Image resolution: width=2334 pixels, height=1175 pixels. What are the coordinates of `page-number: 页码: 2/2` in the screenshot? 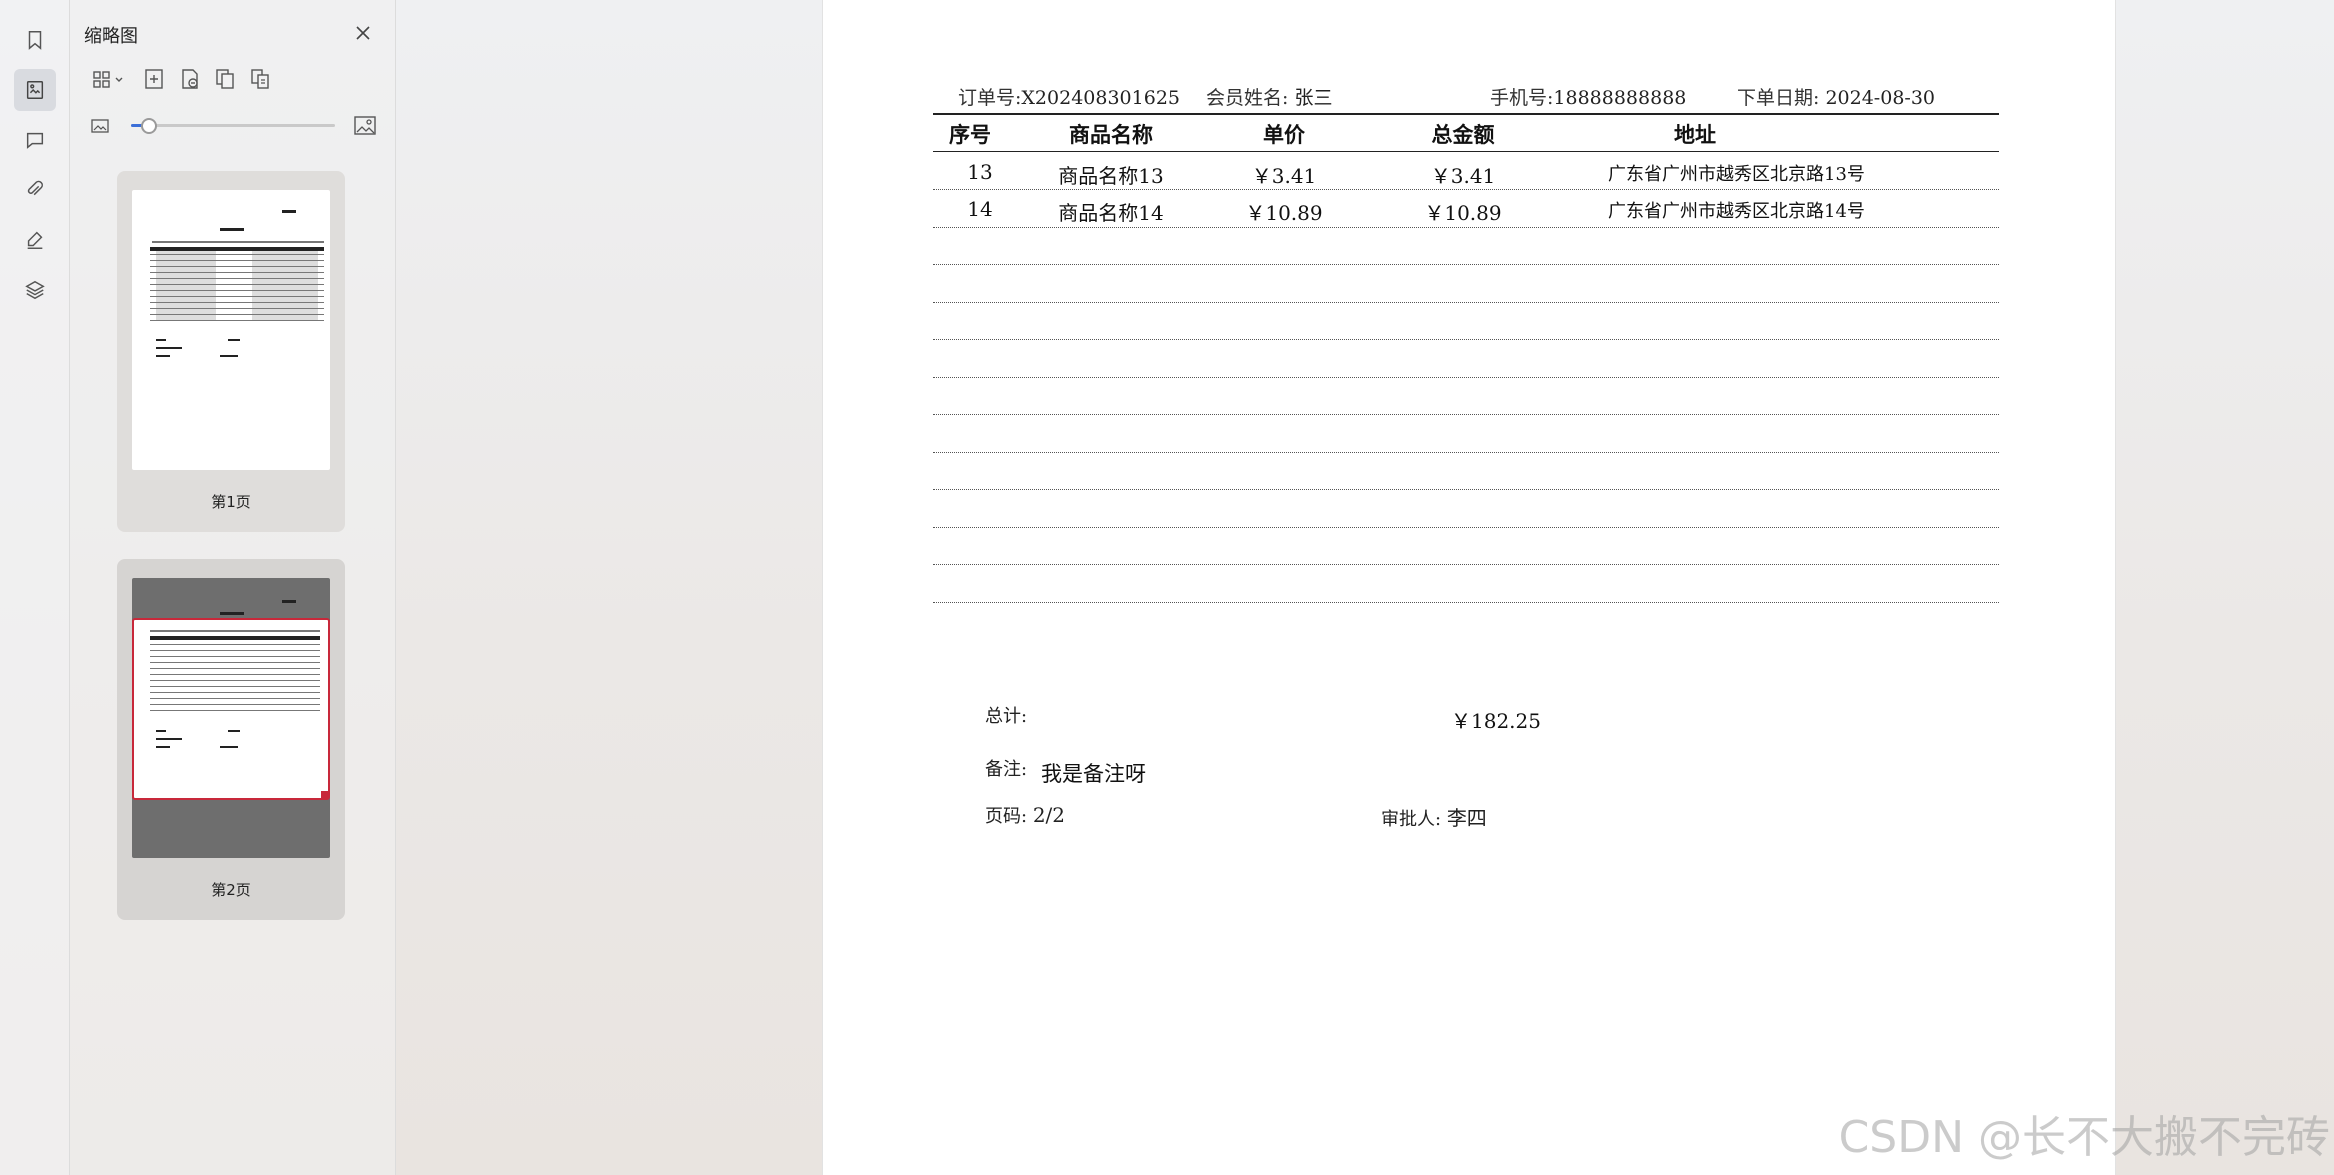 It's located at (1025, 815).